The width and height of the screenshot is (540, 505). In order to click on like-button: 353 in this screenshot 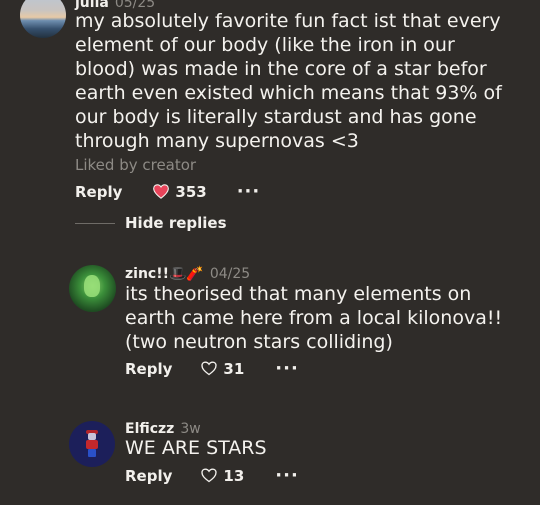, I will do `click(180, 191)`.